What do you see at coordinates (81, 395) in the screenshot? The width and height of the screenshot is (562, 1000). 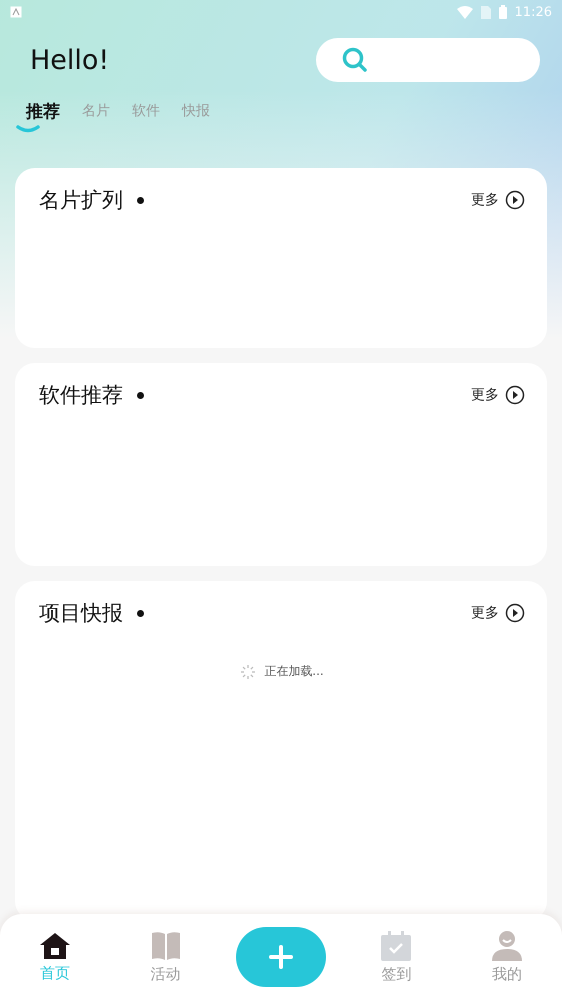 I see `section-title: 软件推荐` at bounding box center [81, 395].